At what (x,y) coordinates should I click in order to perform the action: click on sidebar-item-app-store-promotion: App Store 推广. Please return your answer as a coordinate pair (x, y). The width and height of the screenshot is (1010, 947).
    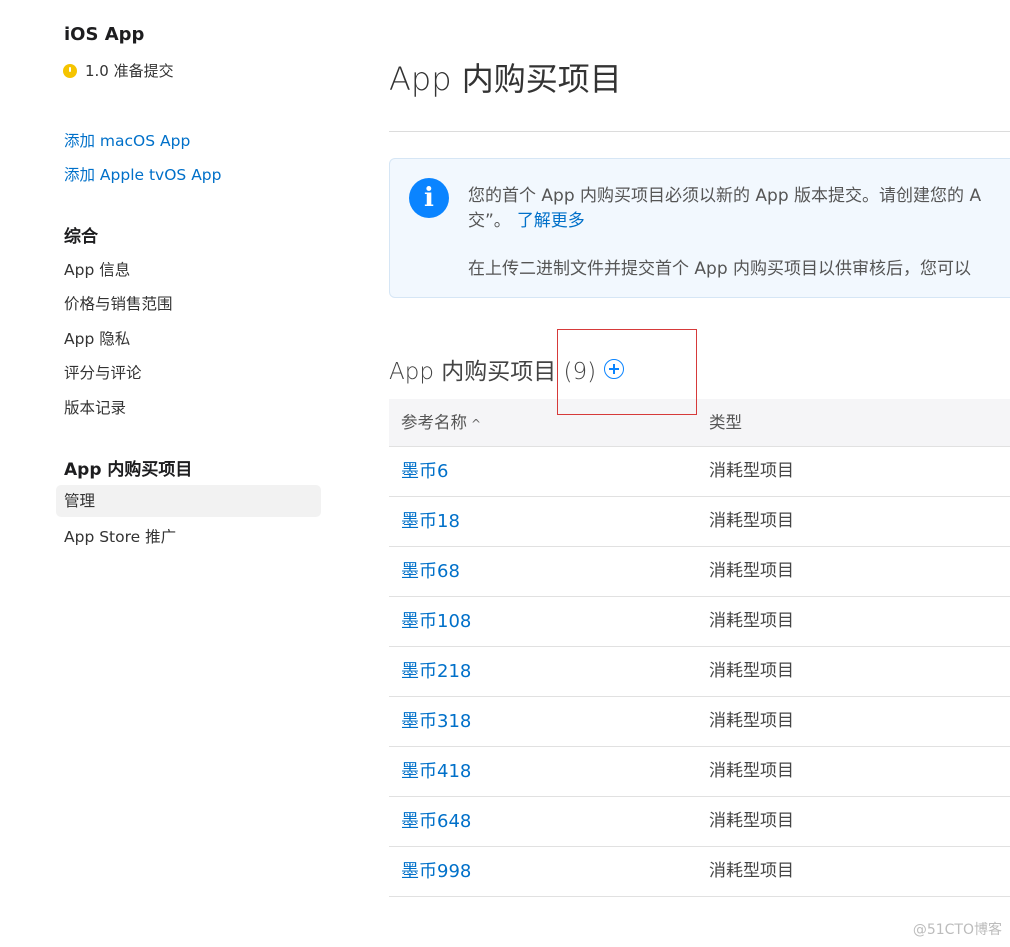
    Looking at the image, I should click on (120, 536).